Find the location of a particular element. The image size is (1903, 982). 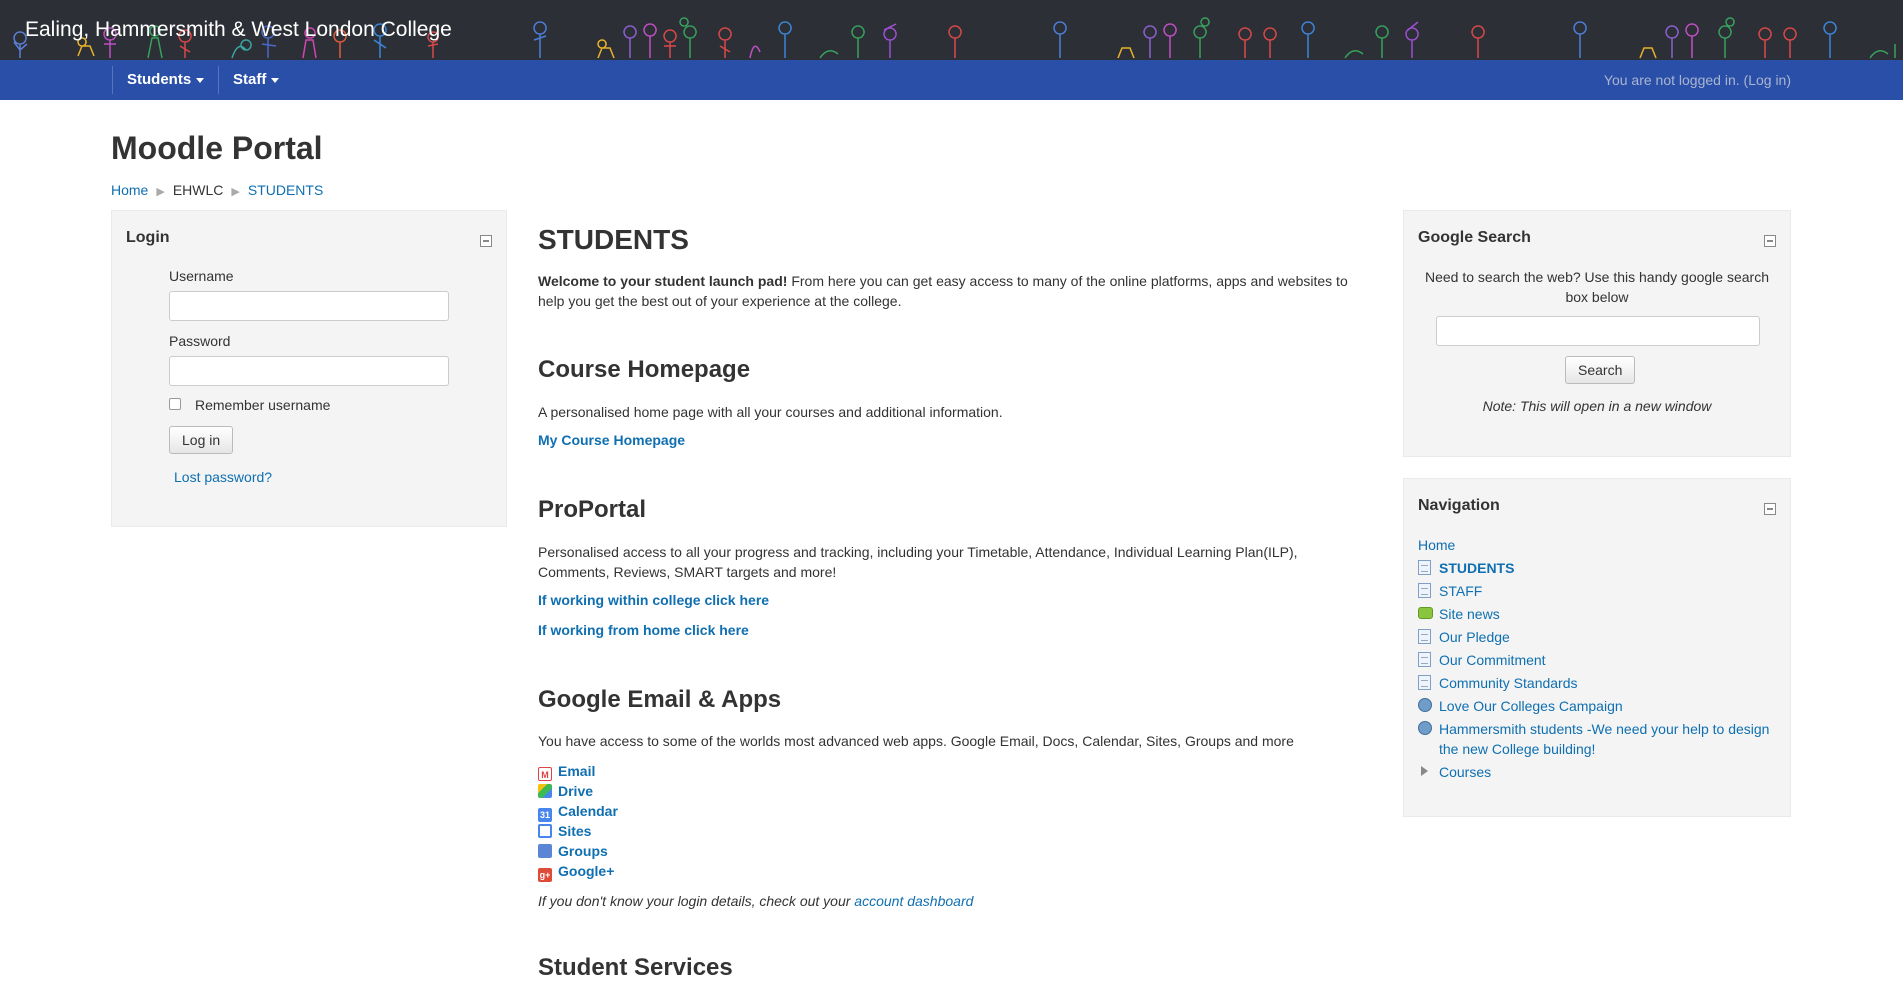

password-input is located at coordinates (309, 371).